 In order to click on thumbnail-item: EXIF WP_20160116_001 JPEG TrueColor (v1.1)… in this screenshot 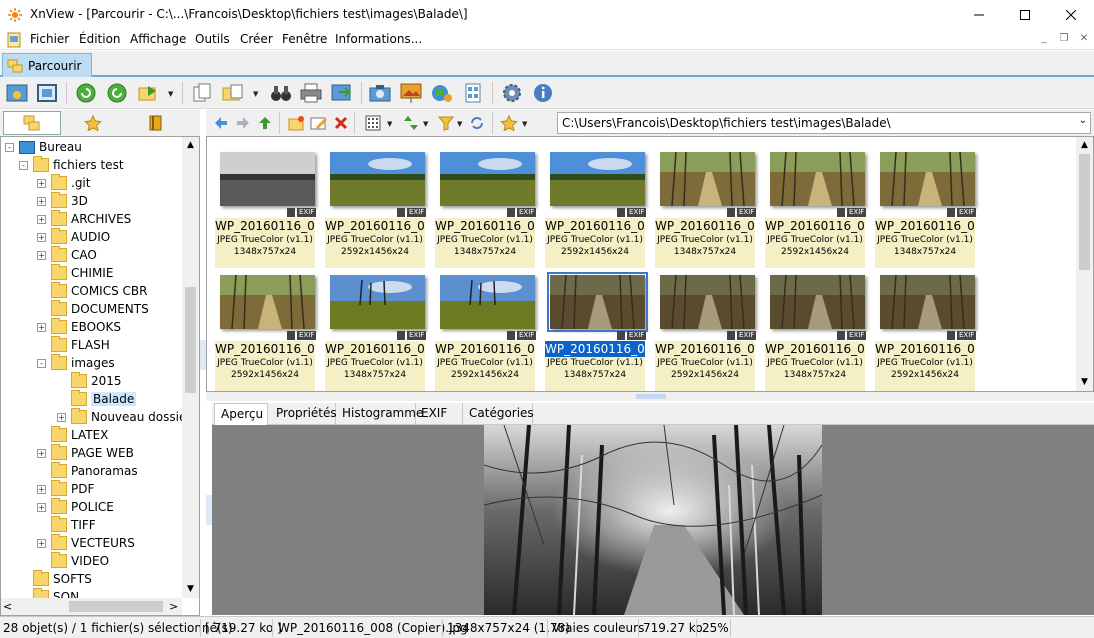, I will do `click(375, 207)`.